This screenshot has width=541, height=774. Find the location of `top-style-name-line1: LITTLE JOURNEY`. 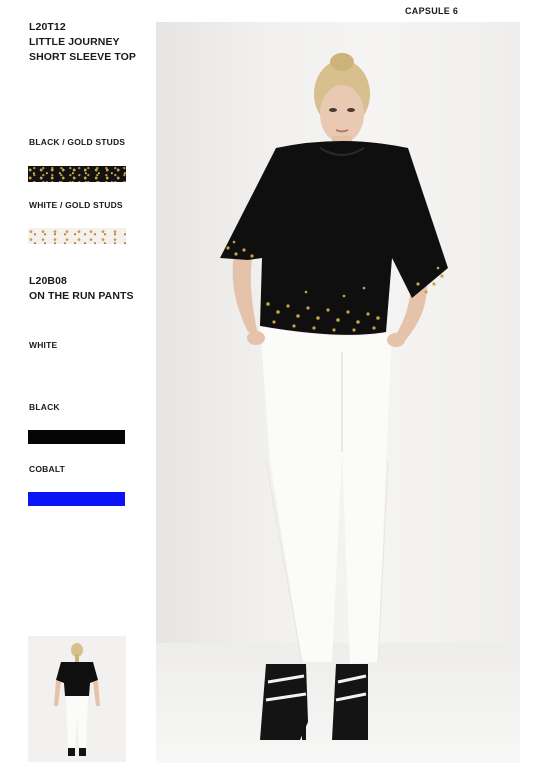

top-style-name-line1: LITTLE JOURNEY is located at coordinates (74, 42).